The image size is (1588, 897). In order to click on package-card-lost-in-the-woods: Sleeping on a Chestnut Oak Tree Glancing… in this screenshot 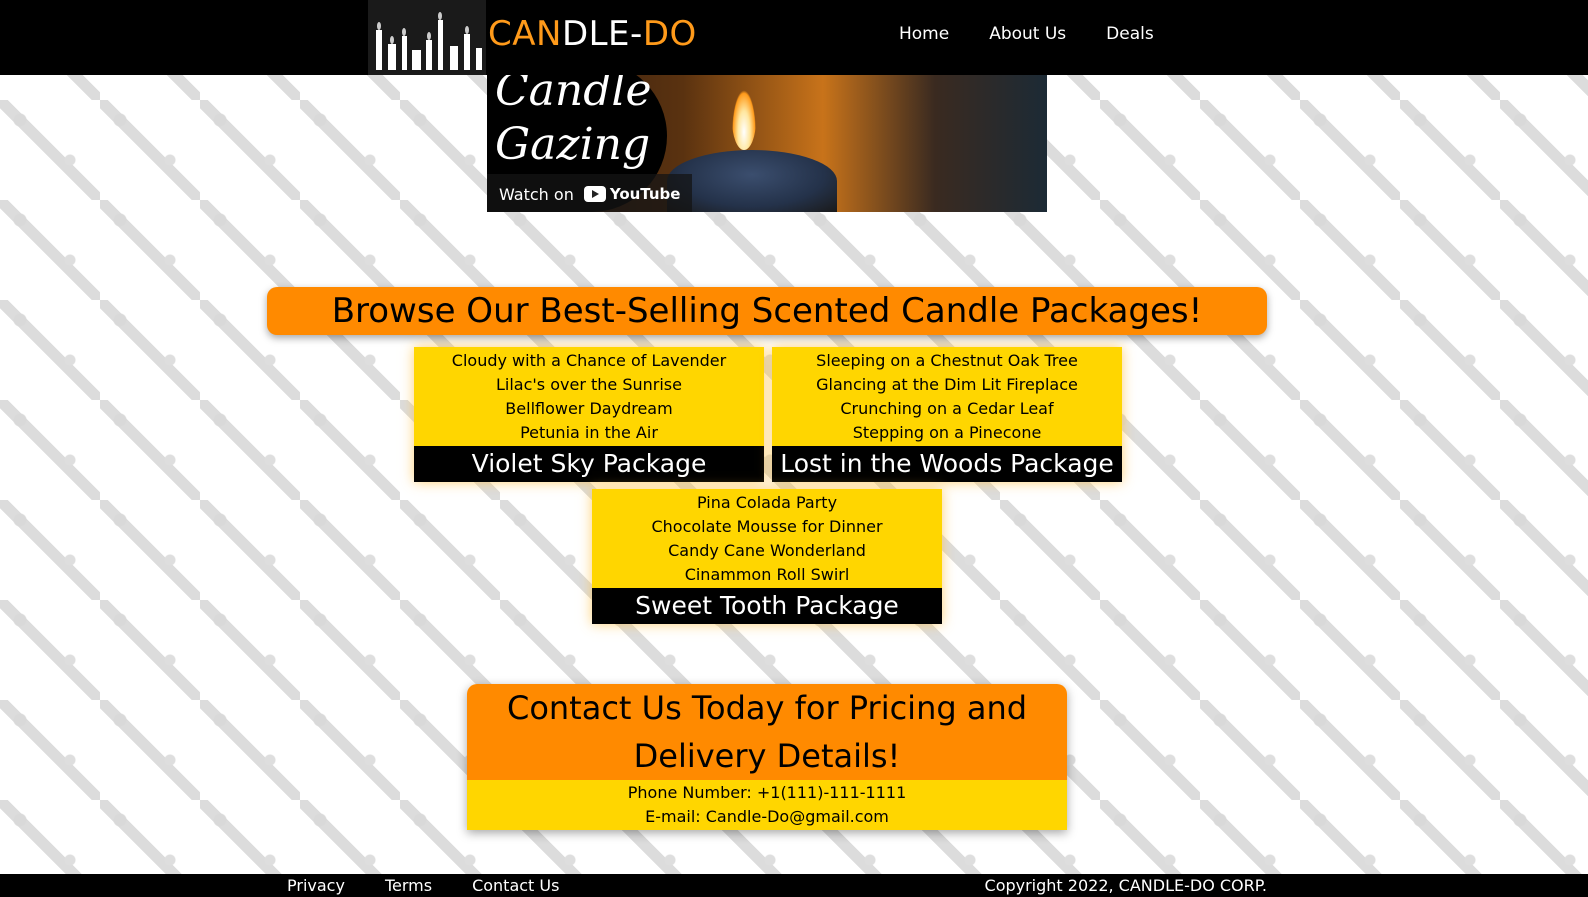, I will do `click(947, 414)`.